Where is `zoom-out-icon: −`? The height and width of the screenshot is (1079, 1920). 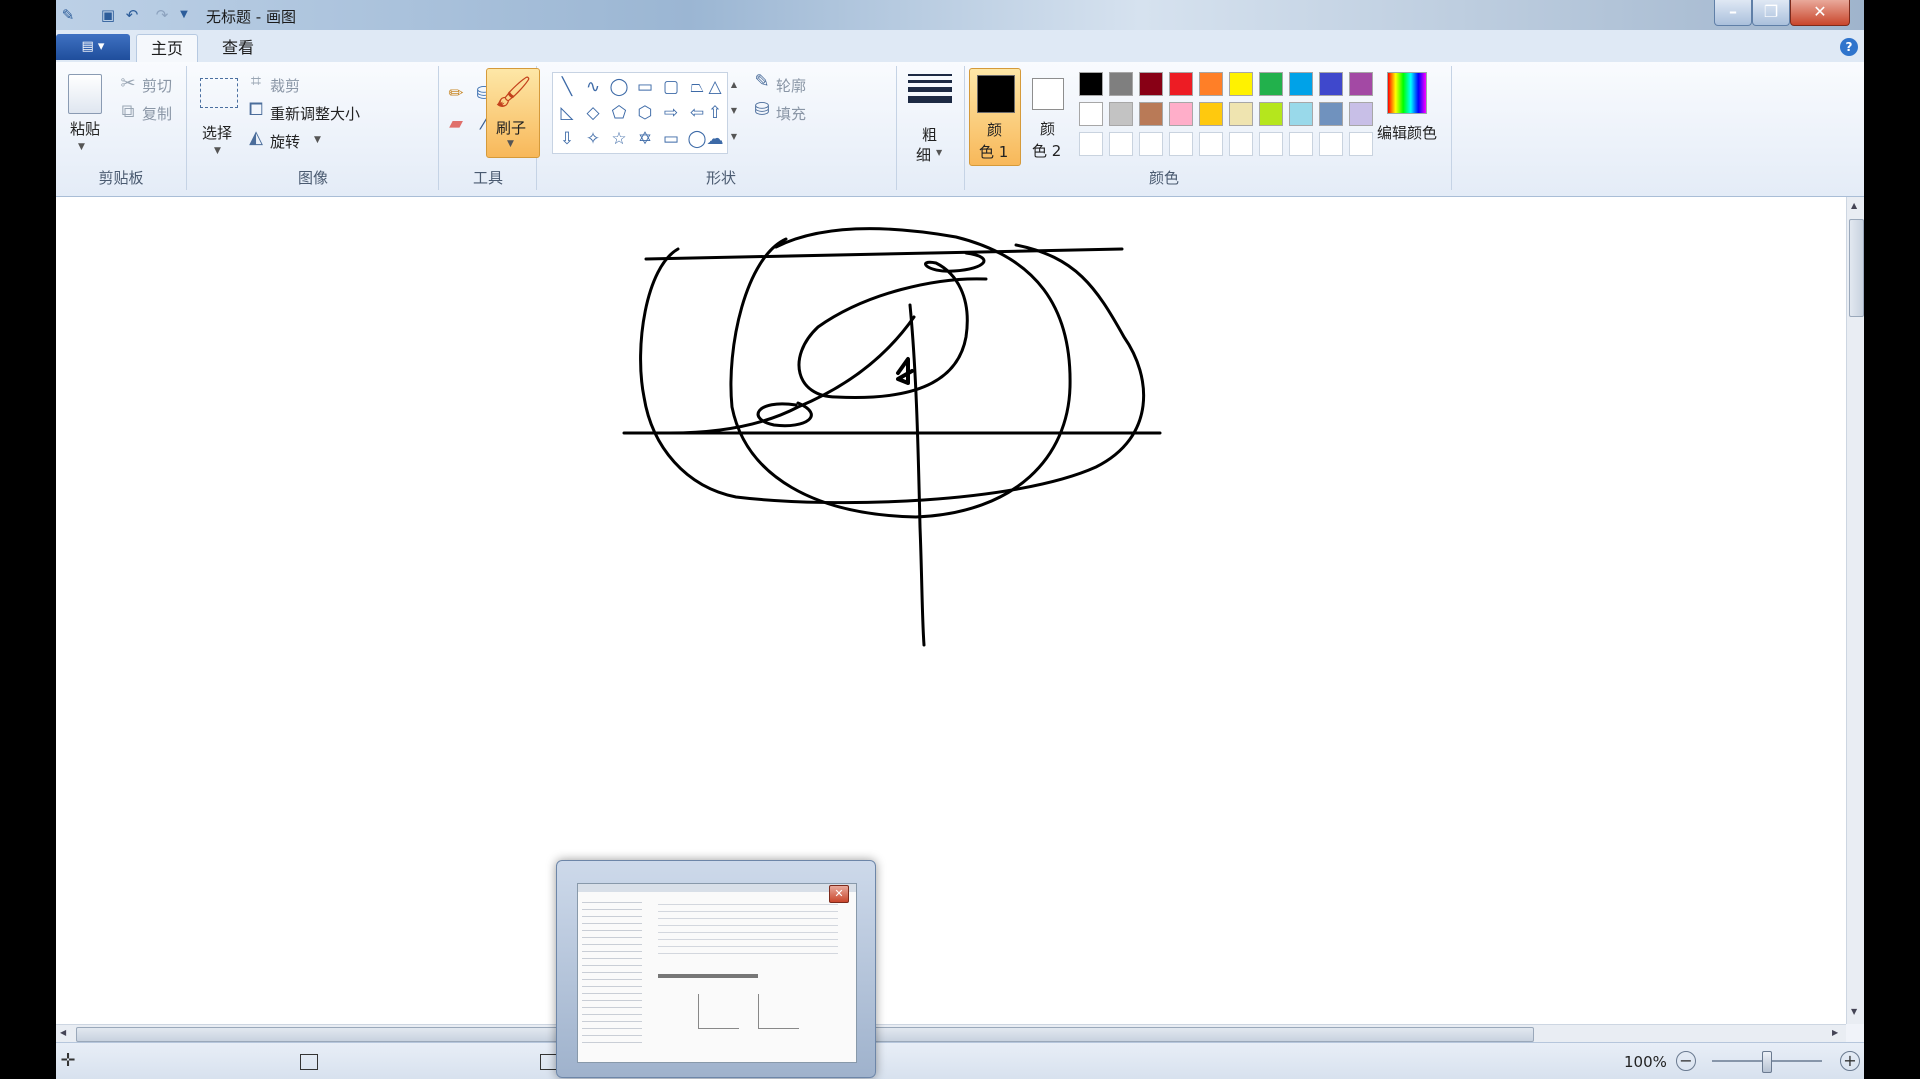 zoom-out-icon: − is located at coordinates (1686, 1061).